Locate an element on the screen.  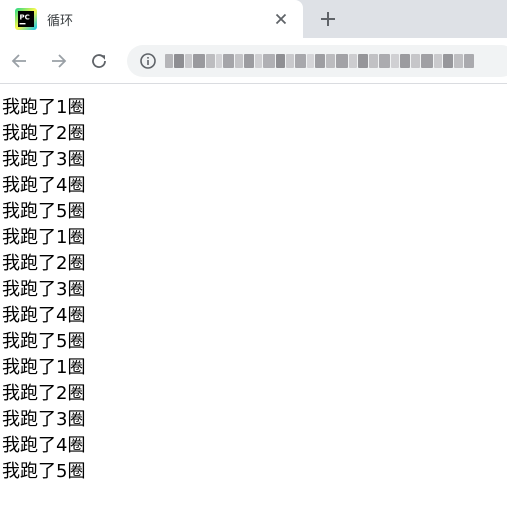
address-bar is located at coordinates (317, 61).